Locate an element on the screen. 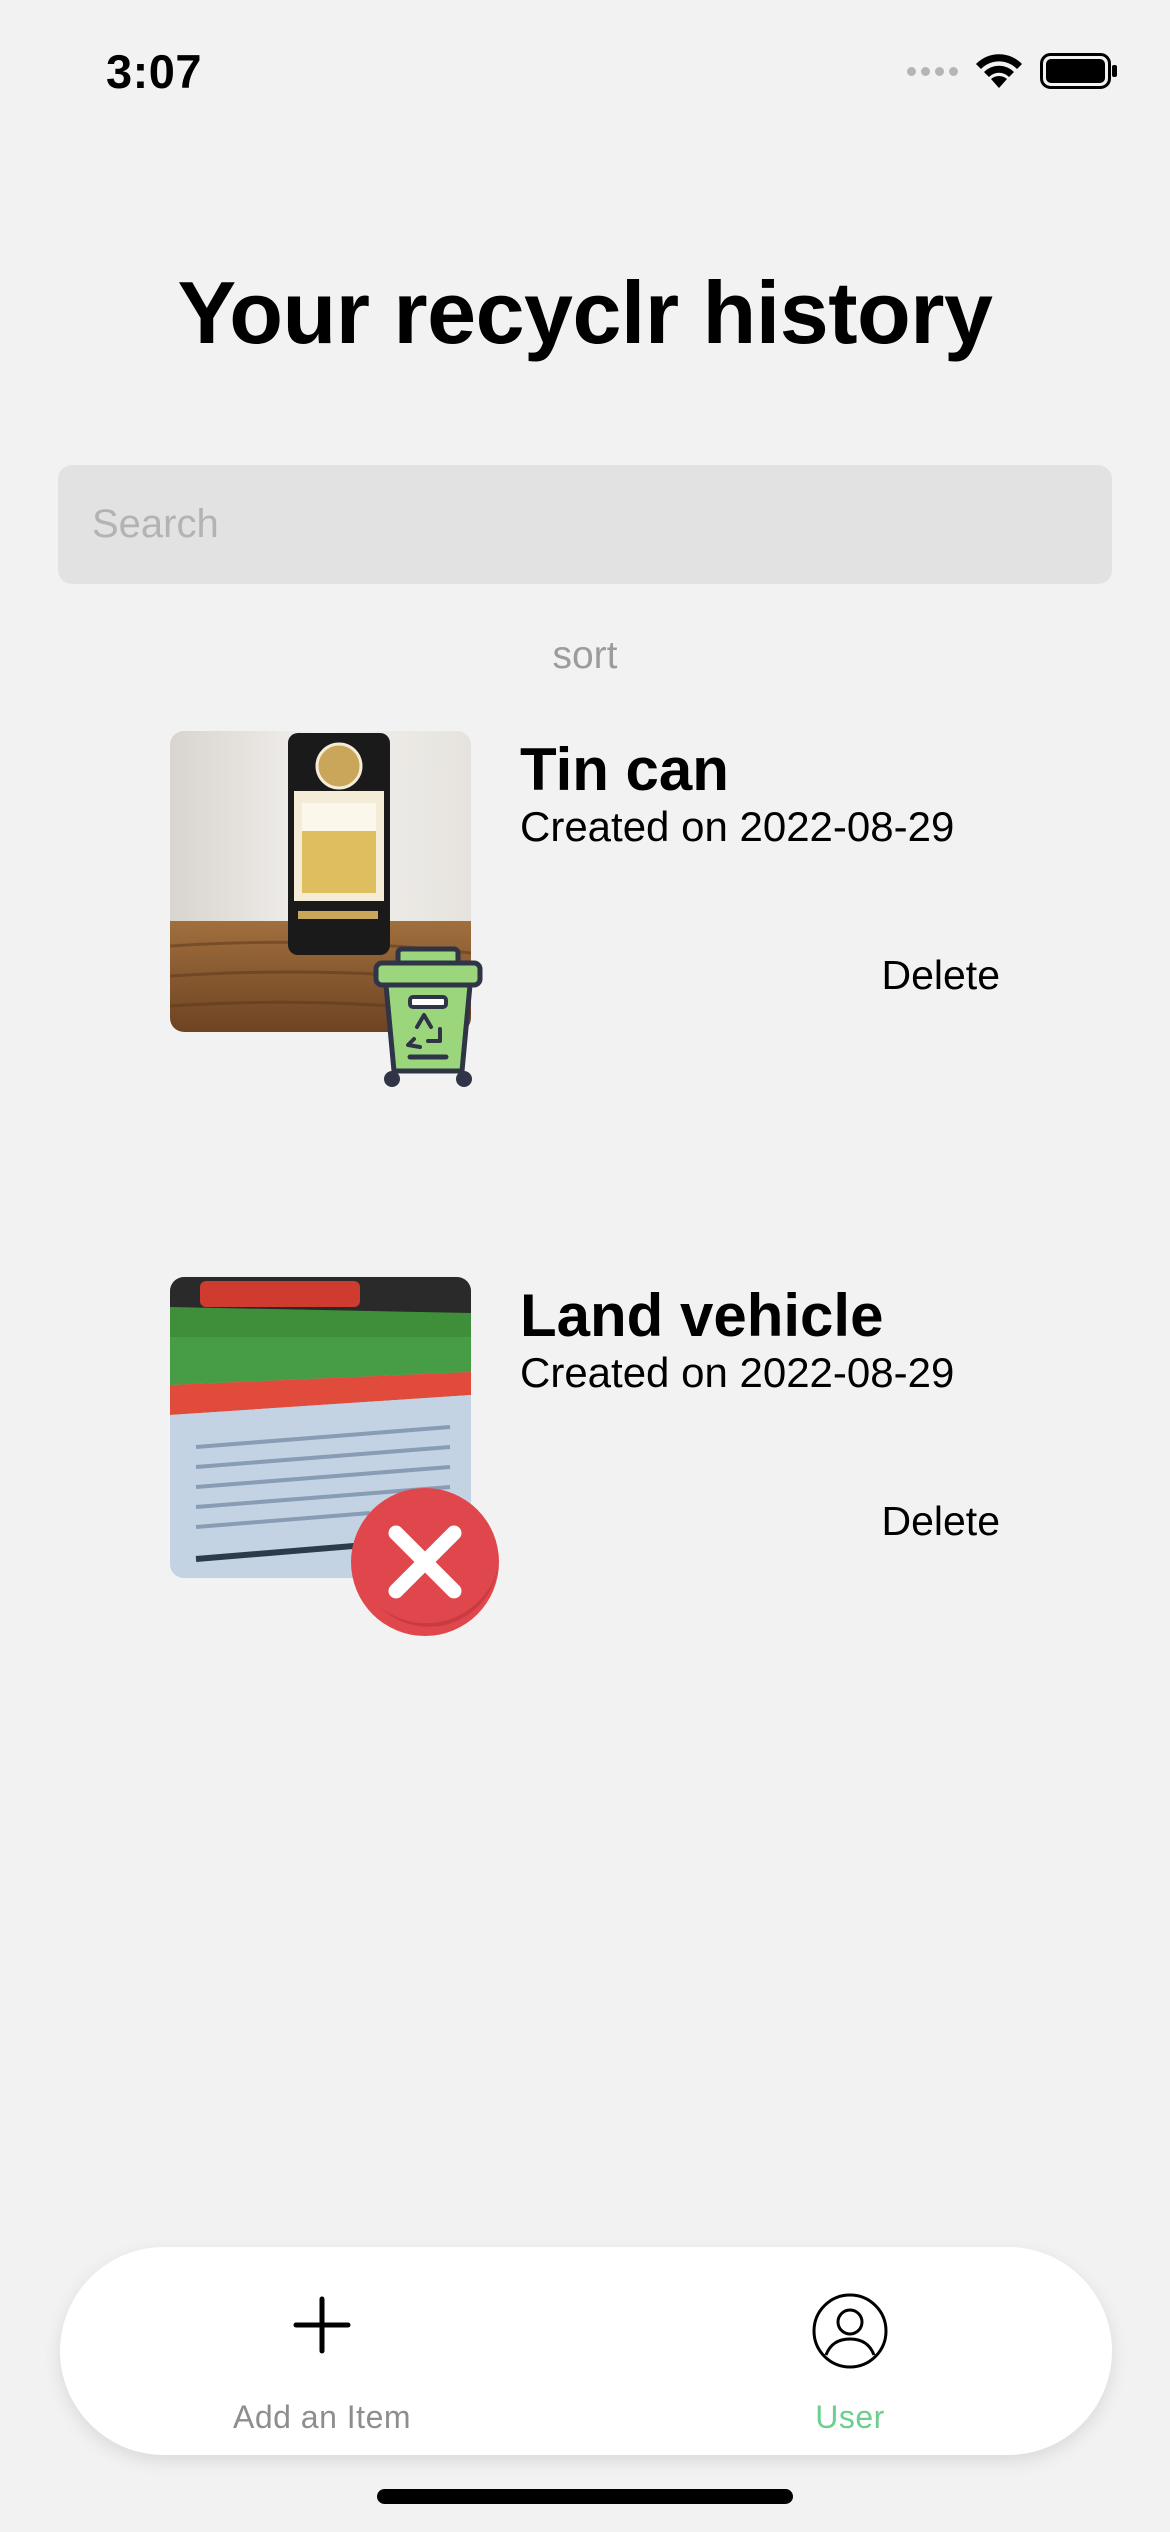 Image resolution: width=1170 pixels, height=2532 pixels. nav-add-item: Add an Item is located at coordinates (322, 2351).